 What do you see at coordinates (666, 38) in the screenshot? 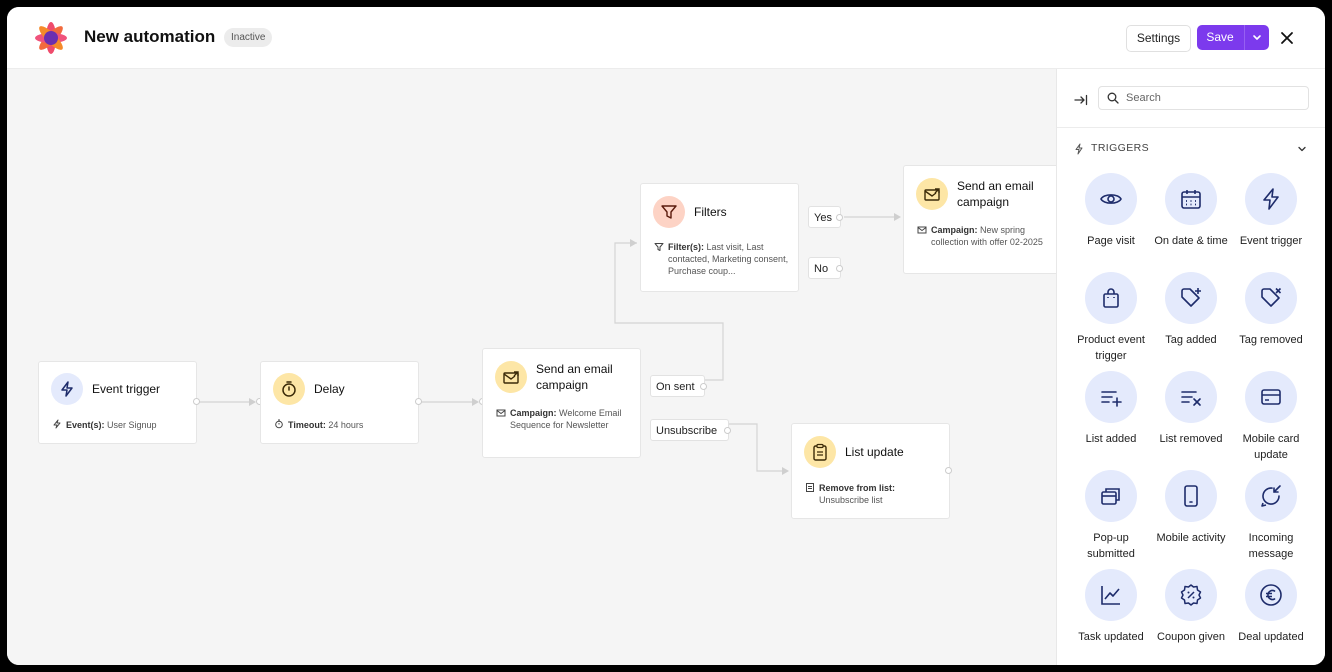
I see `header: New automation Inactive Settings Save` at bounding box center [666, 38].